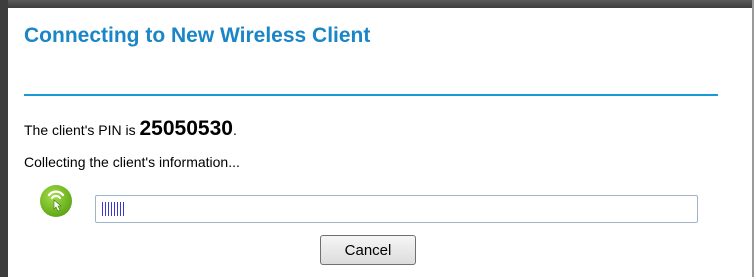 This screenshot has height=277, width=754. Describe the element at coordinates (377, 4) in the screenshot. I see `window-top-edge` at that location.